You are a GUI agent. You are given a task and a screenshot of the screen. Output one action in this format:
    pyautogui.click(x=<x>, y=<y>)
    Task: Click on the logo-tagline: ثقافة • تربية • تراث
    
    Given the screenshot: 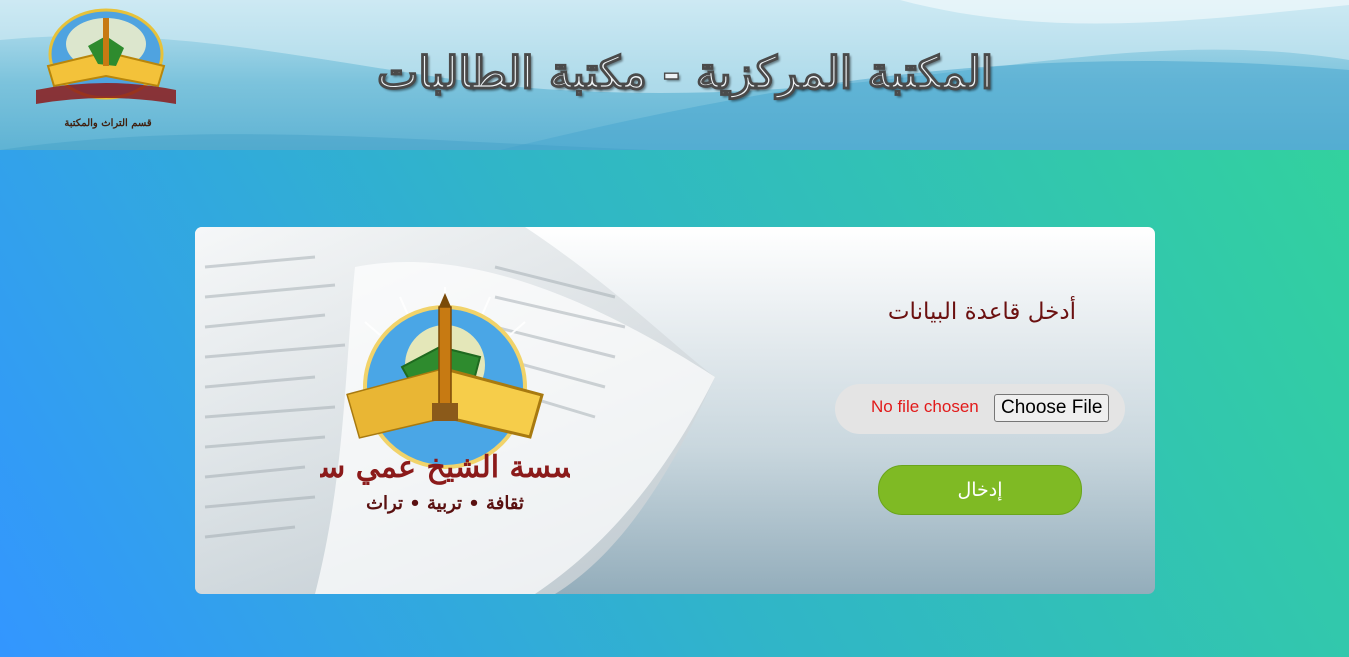 What is the action you would take?
    pyautogui.click(x=445, y=503)
    